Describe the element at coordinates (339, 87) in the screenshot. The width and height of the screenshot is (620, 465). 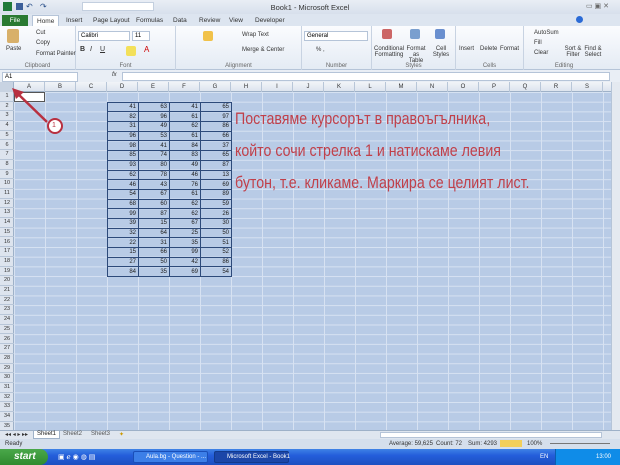
I see `column-header-K: K` at that location.